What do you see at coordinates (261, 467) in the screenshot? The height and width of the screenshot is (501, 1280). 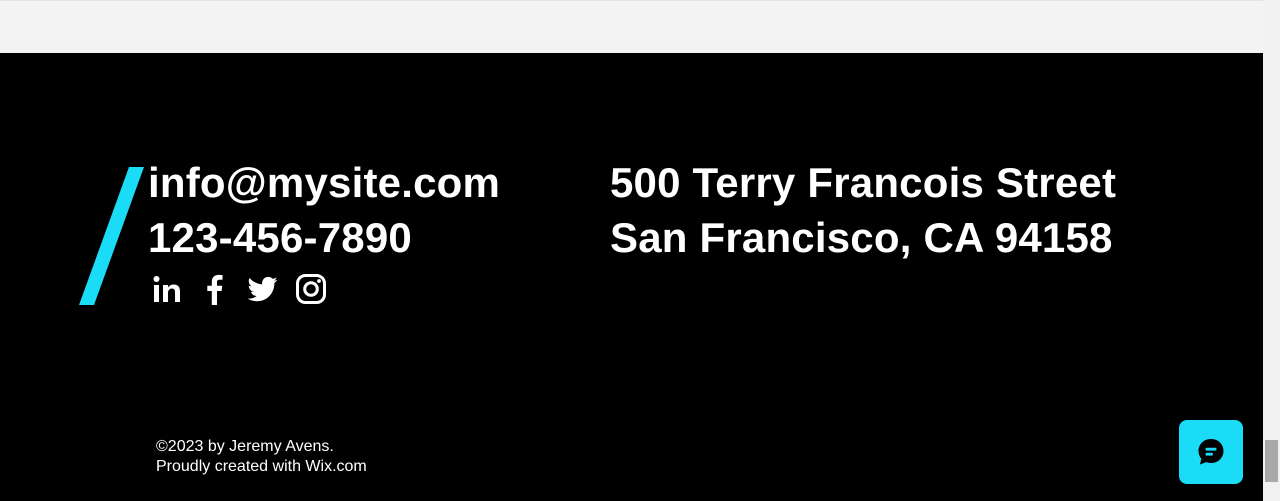 I see `credits-line: Proudly created with Wix.com` at bounding box center [261, 467].